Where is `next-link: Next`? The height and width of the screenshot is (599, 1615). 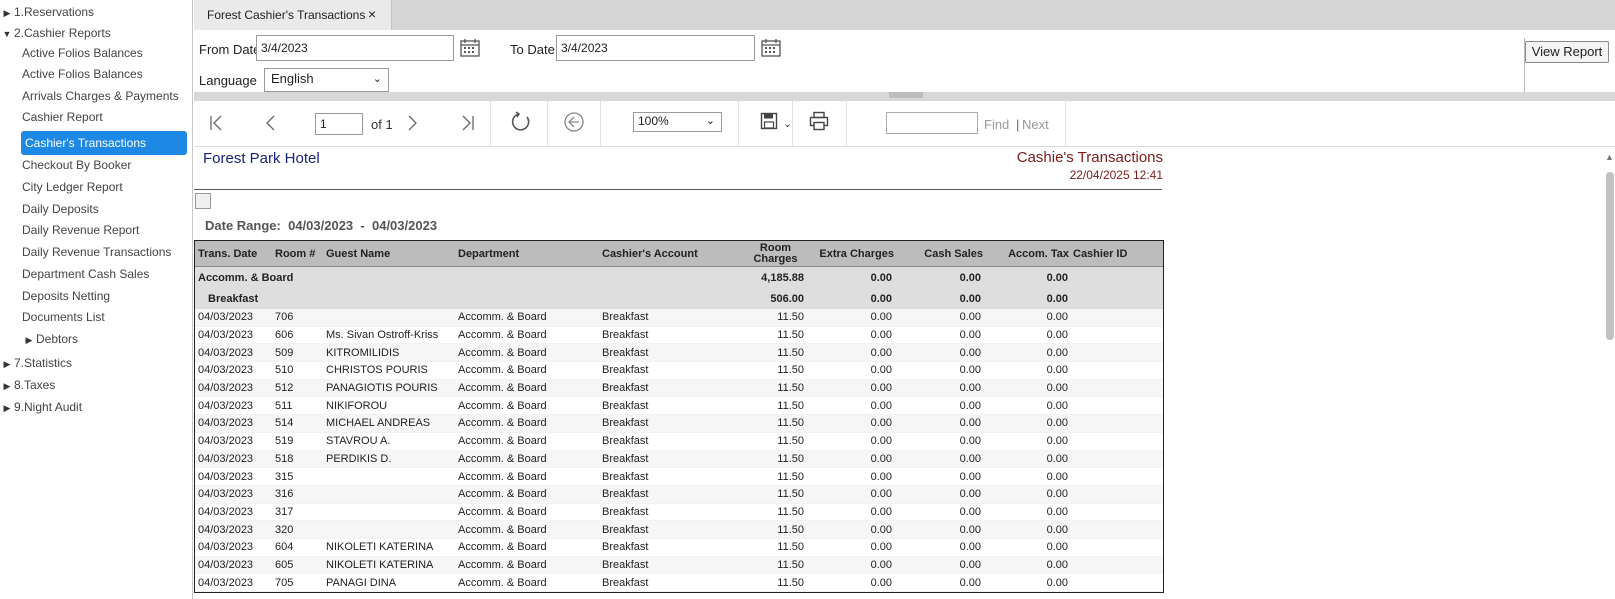 next-link: Next is located at coordinates (1035, 124).